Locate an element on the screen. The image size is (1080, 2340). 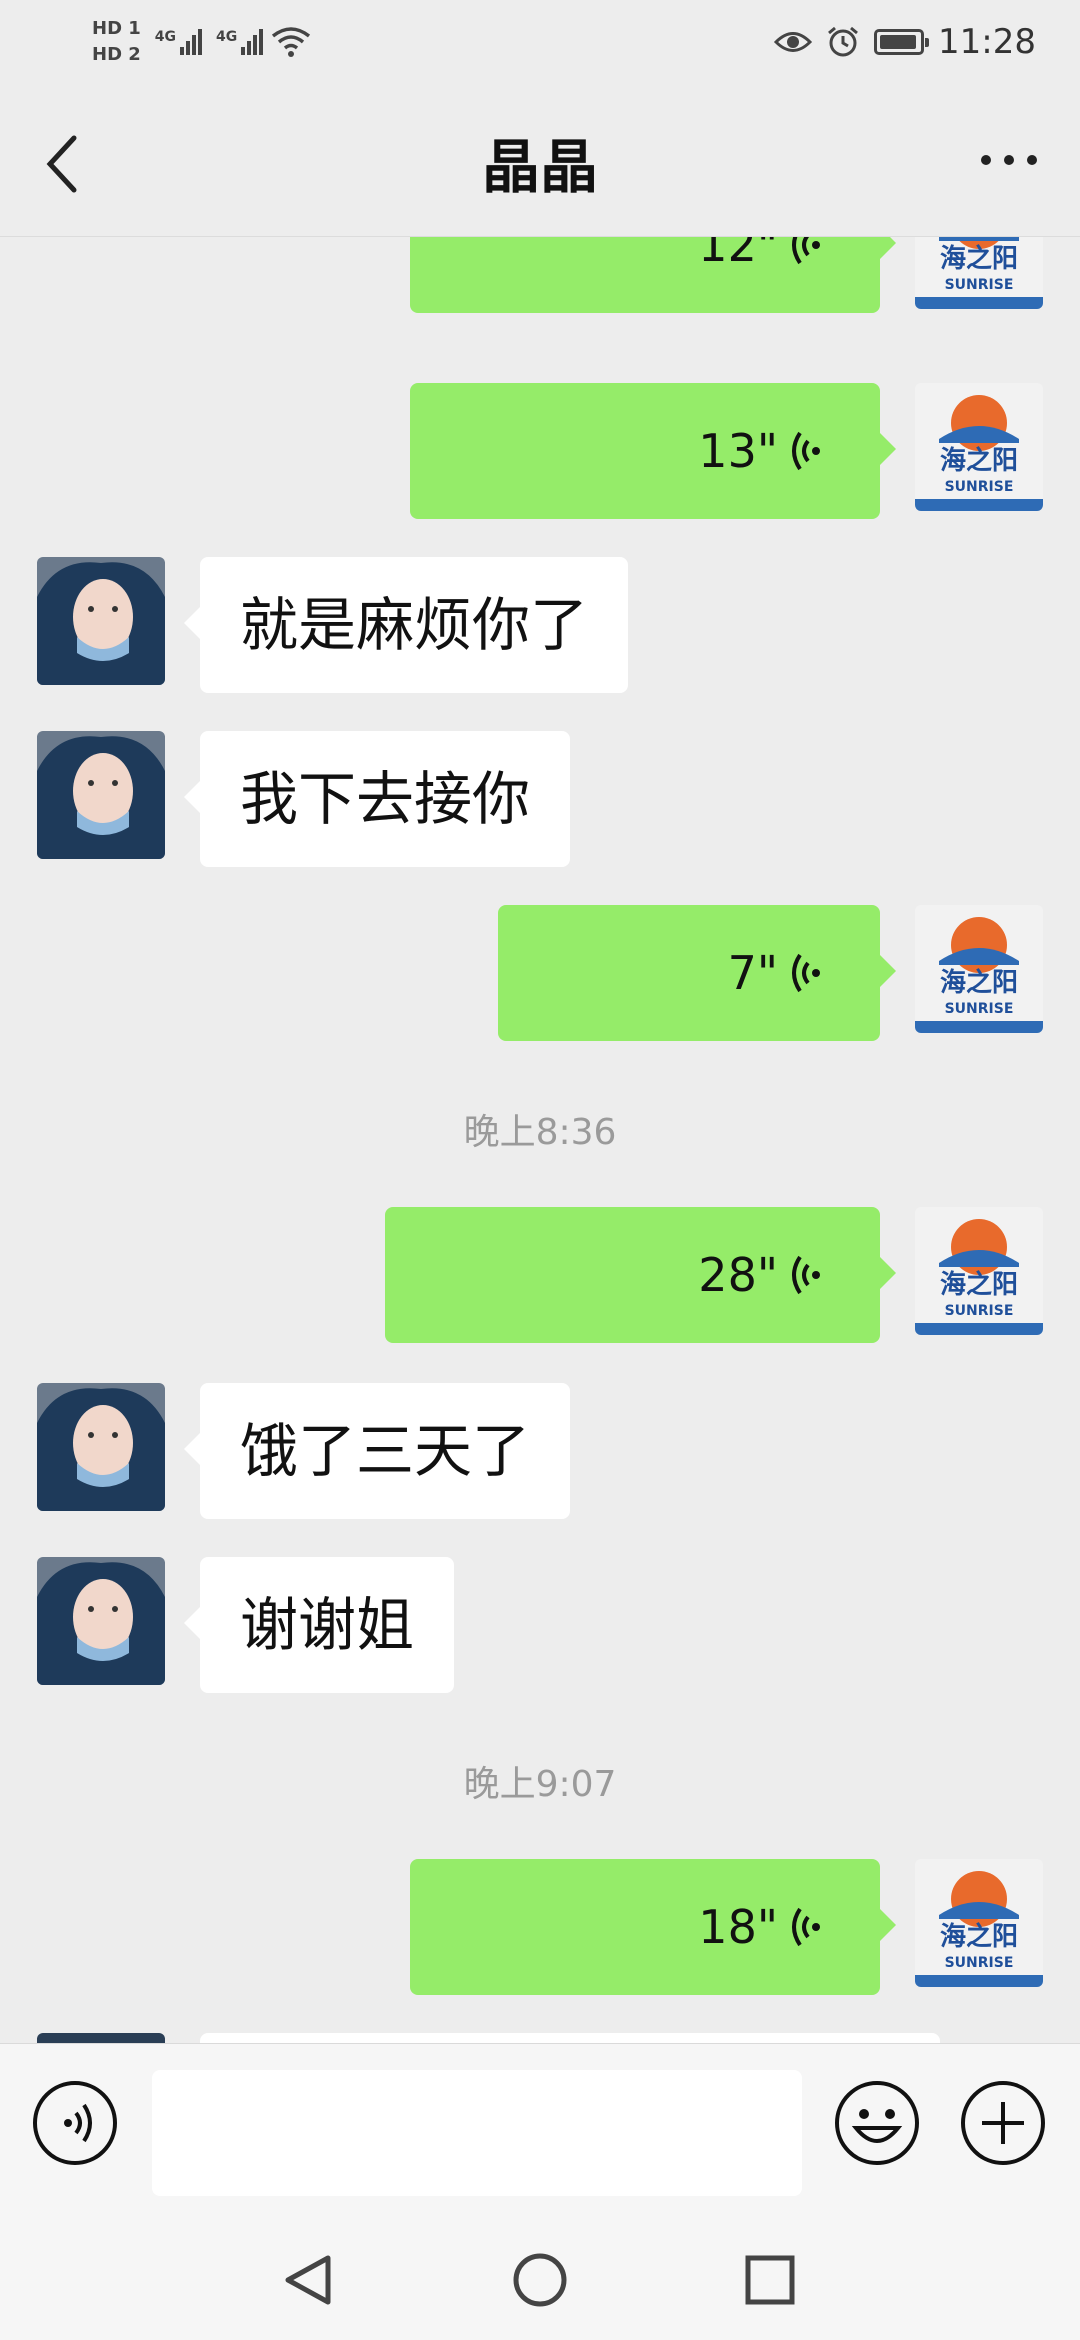
emoji-icon is located at coordinates (877, 2123).